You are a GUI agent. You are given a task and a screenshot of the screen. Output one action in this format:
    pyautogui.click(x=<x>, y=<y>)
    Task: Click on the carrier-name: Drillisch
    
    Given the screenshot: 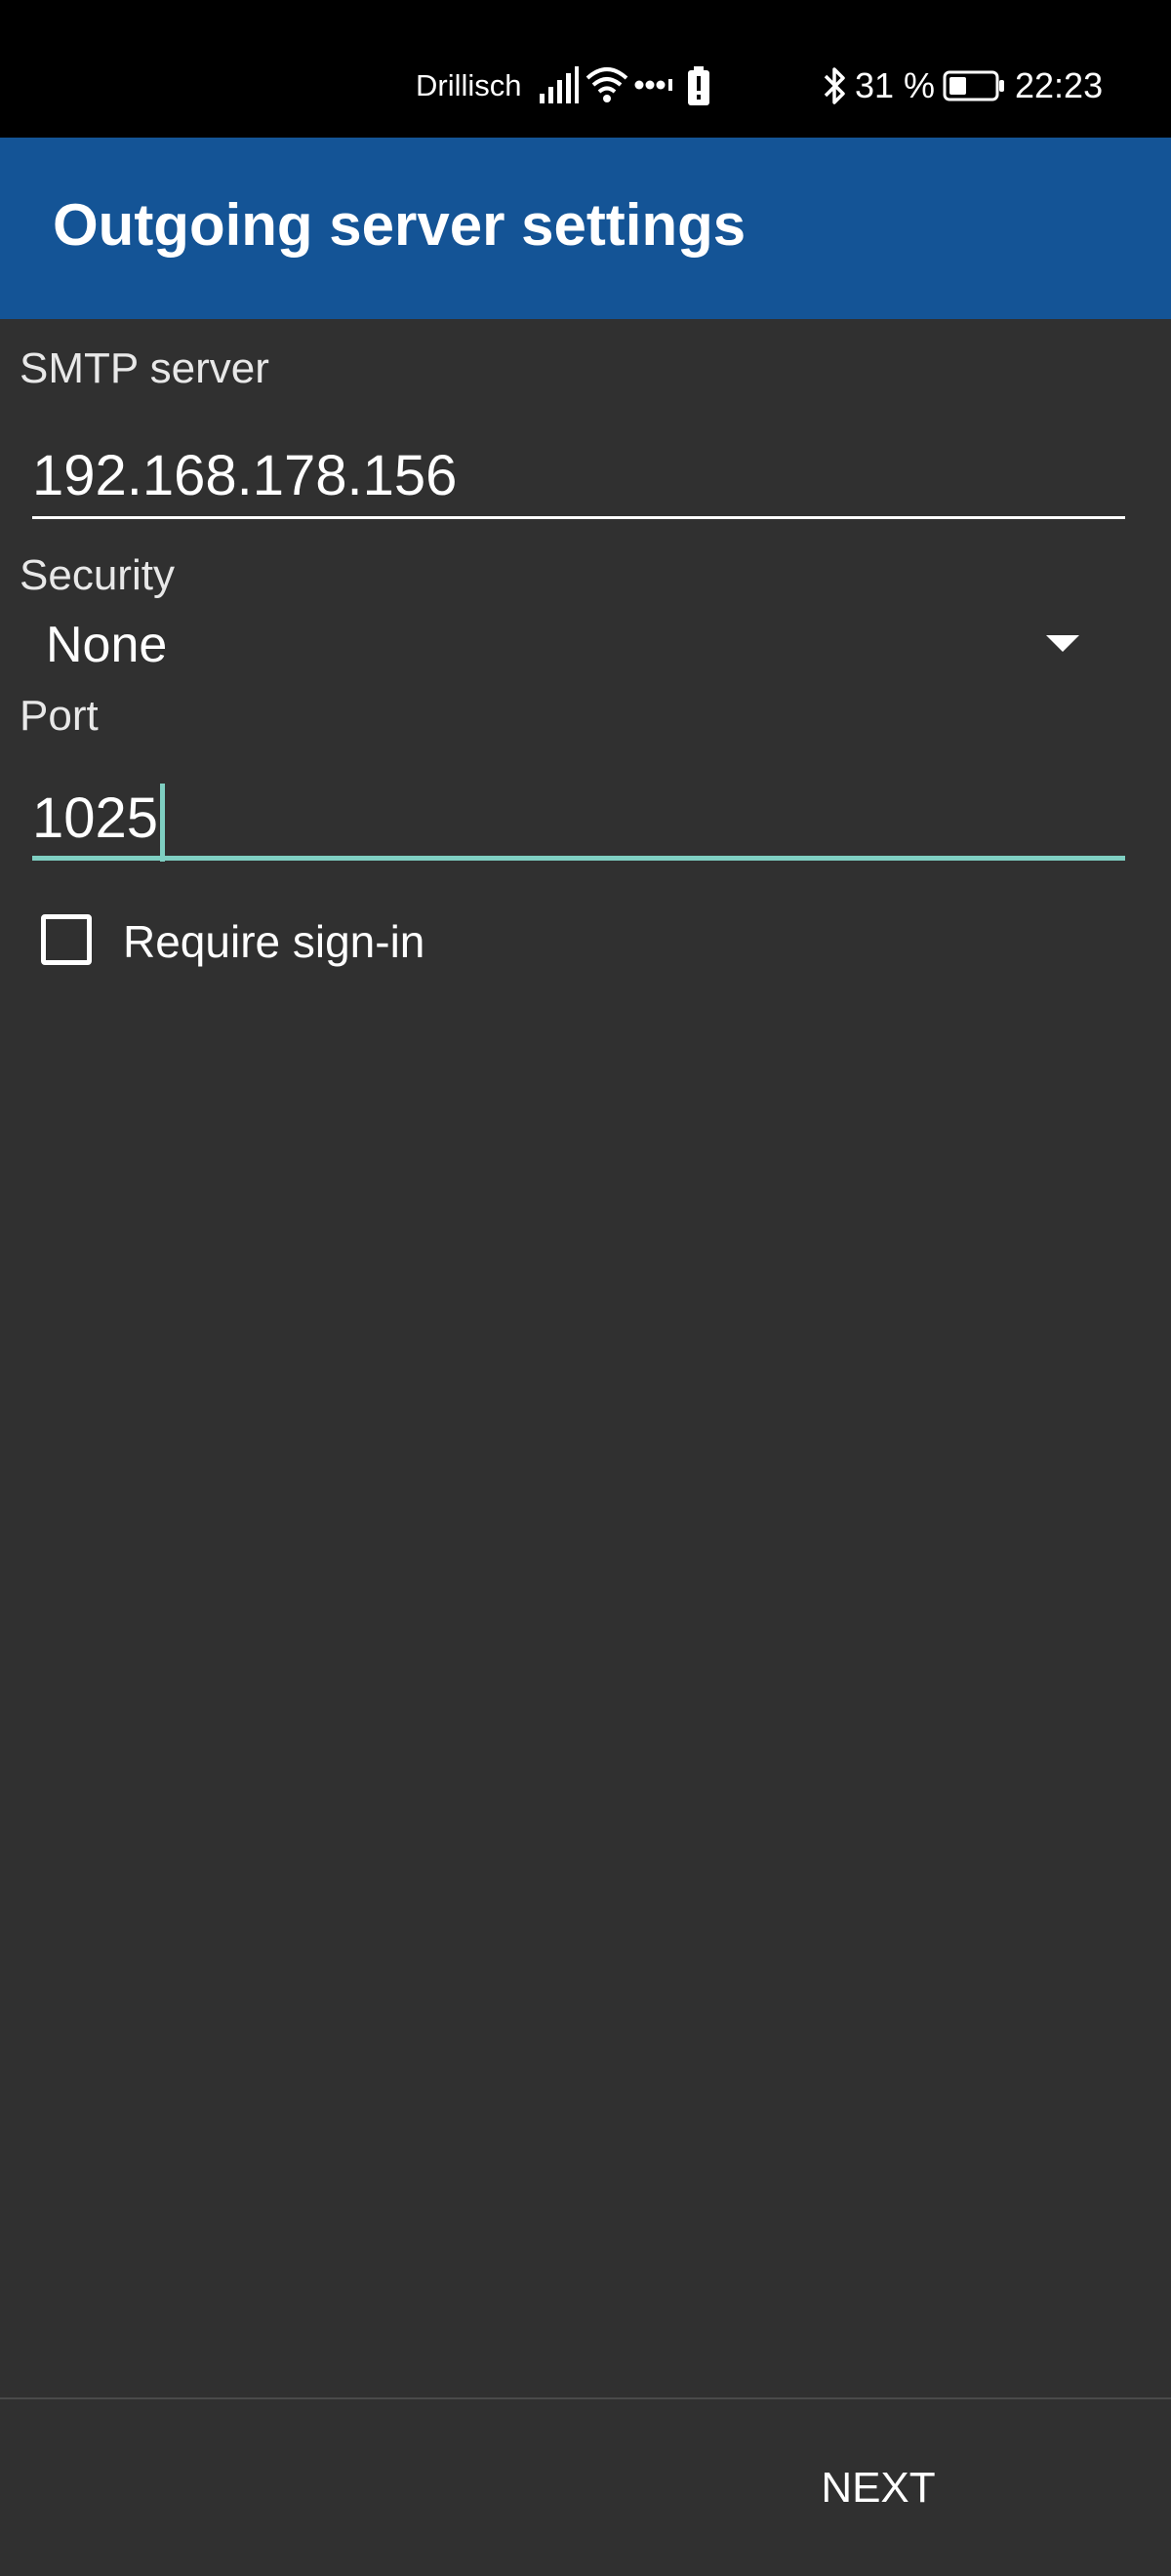 What is the action you would take?
    pyautogui.click(x=469, y=85)
    